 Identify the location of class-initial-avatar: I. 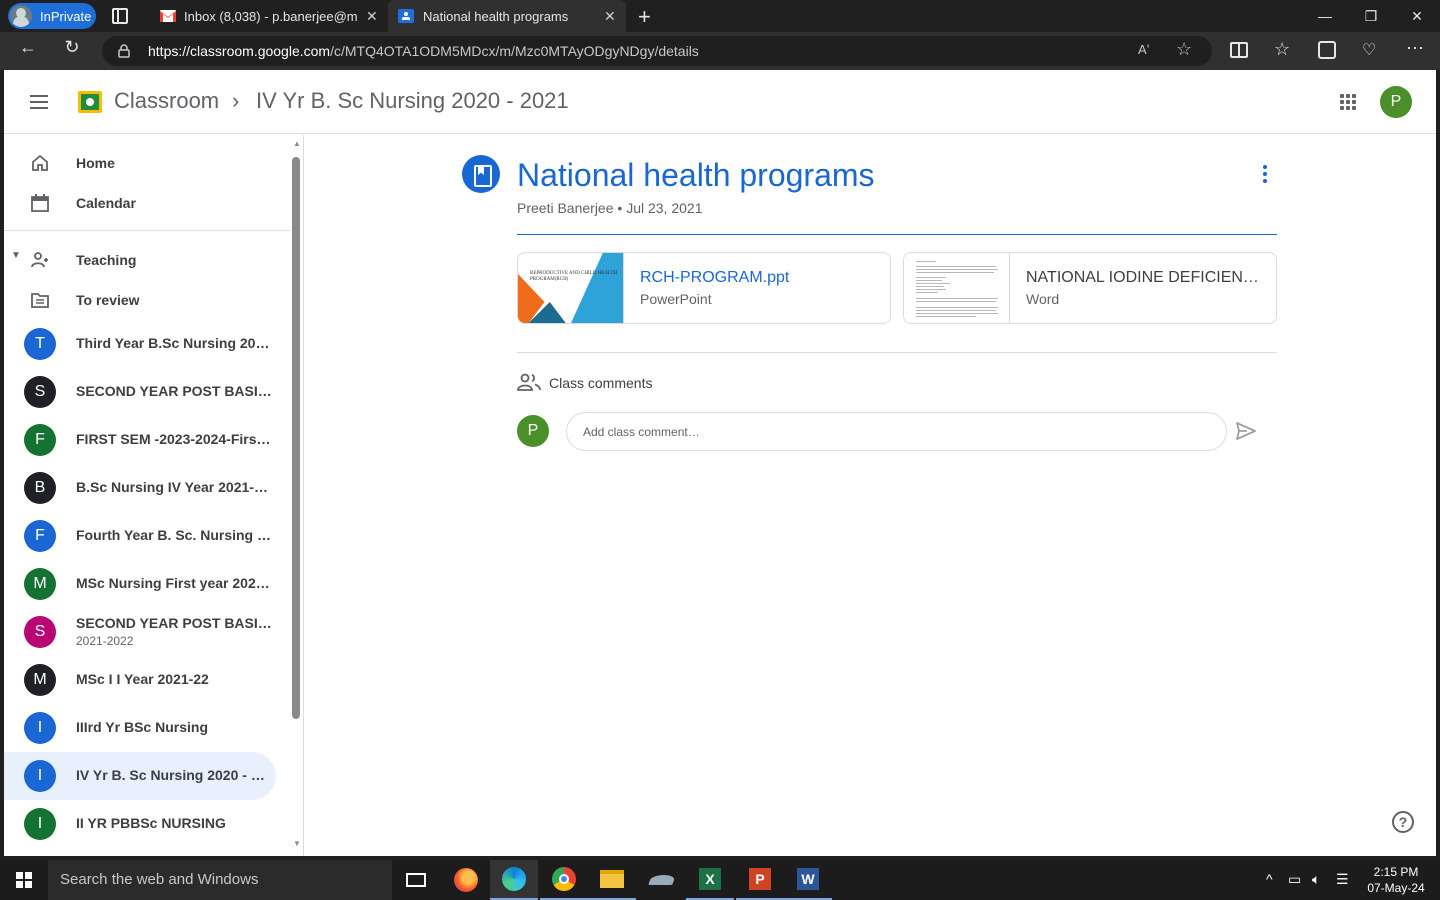
(40, 824).